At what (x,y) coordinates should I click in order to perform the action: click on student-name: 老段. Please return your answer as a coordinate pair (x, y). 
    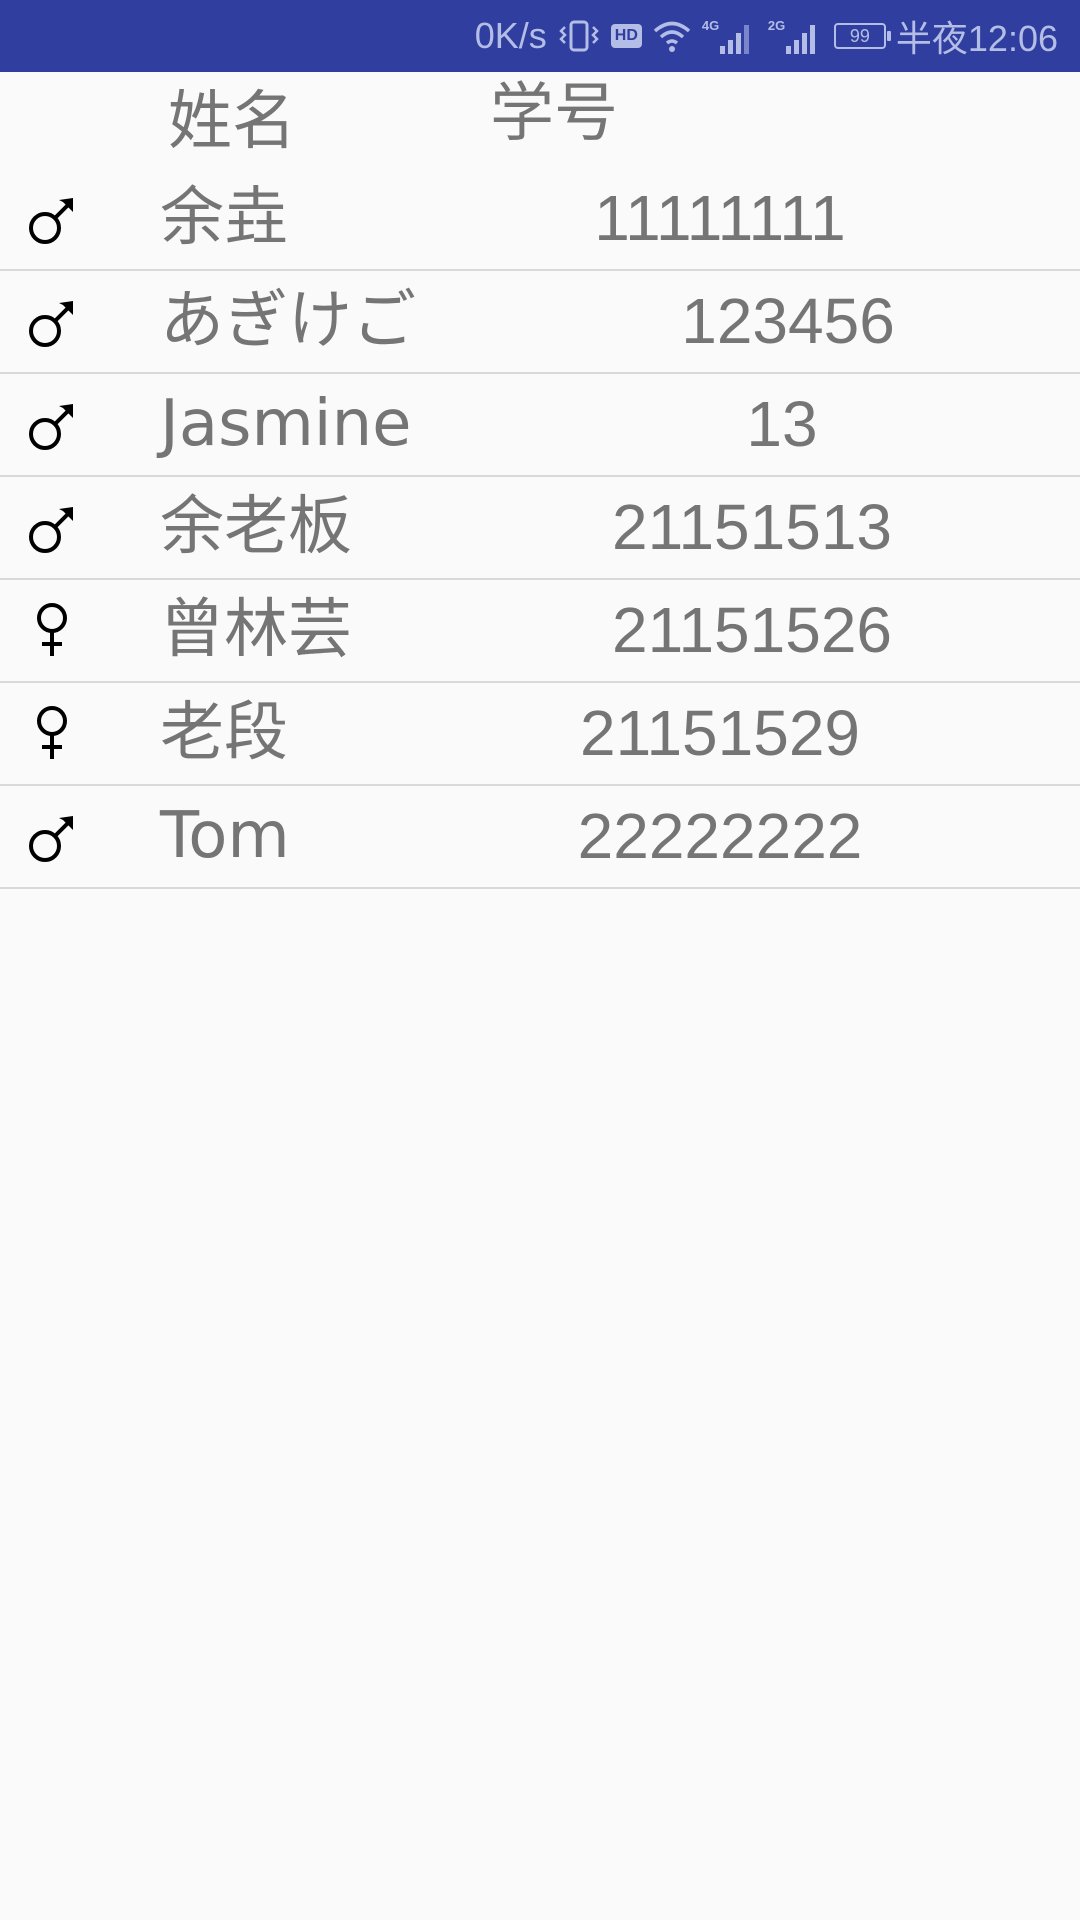
    Looking at the image, I should click on (224, 733).